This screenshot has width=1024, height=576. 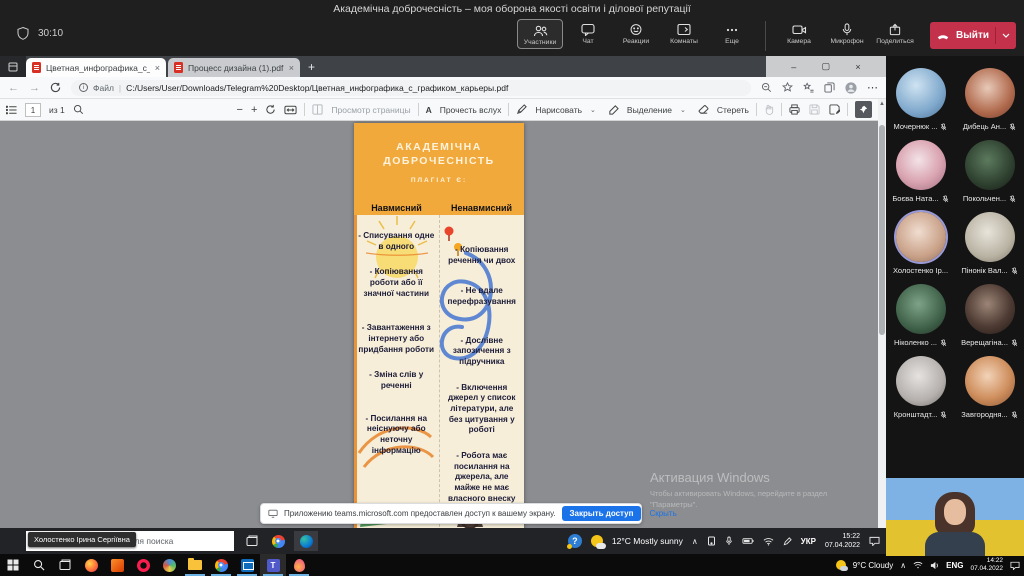 I want to click on highlight-button: Выделение, so click(x=649, y=110).